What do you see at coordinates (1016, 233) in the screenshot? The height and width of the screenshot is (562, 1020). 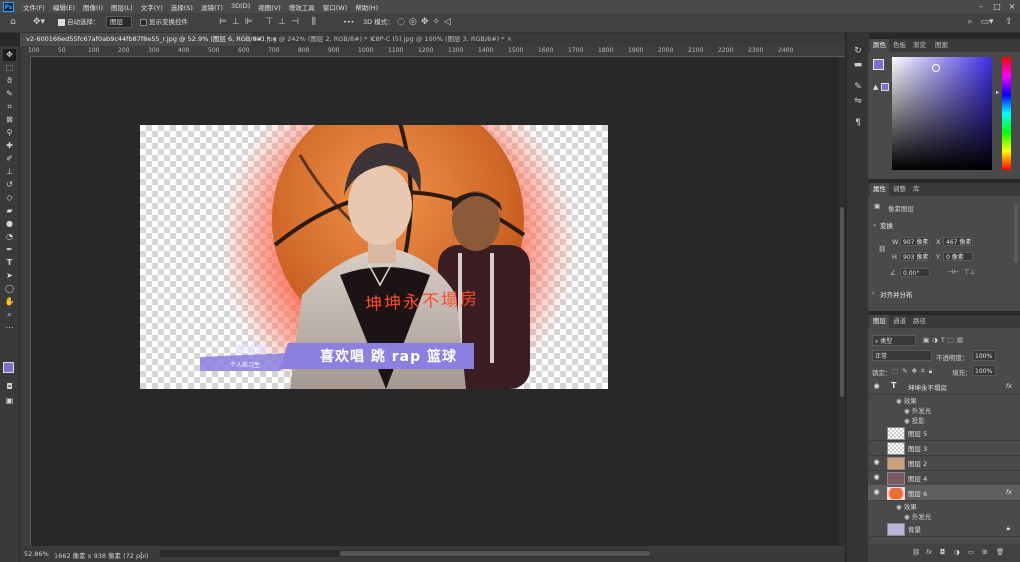 I see `properties-scrollbar` at bounding box center [1016, 233].